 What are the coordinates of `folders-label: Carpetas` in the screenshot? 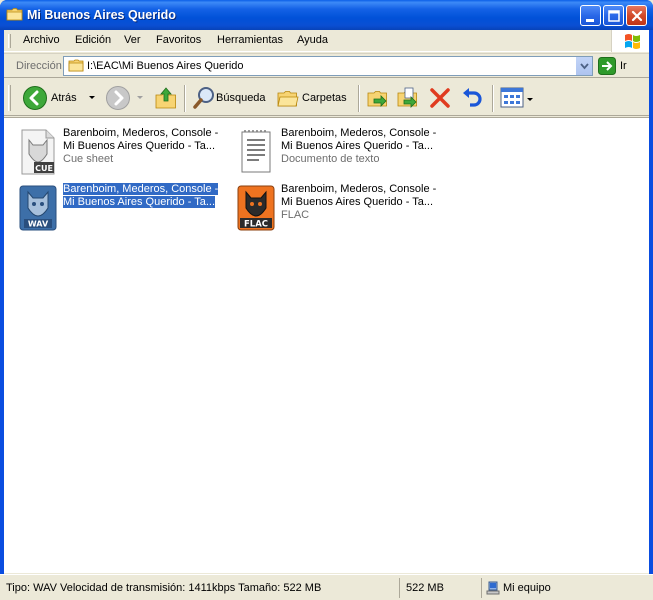 It's located at (324, 98).